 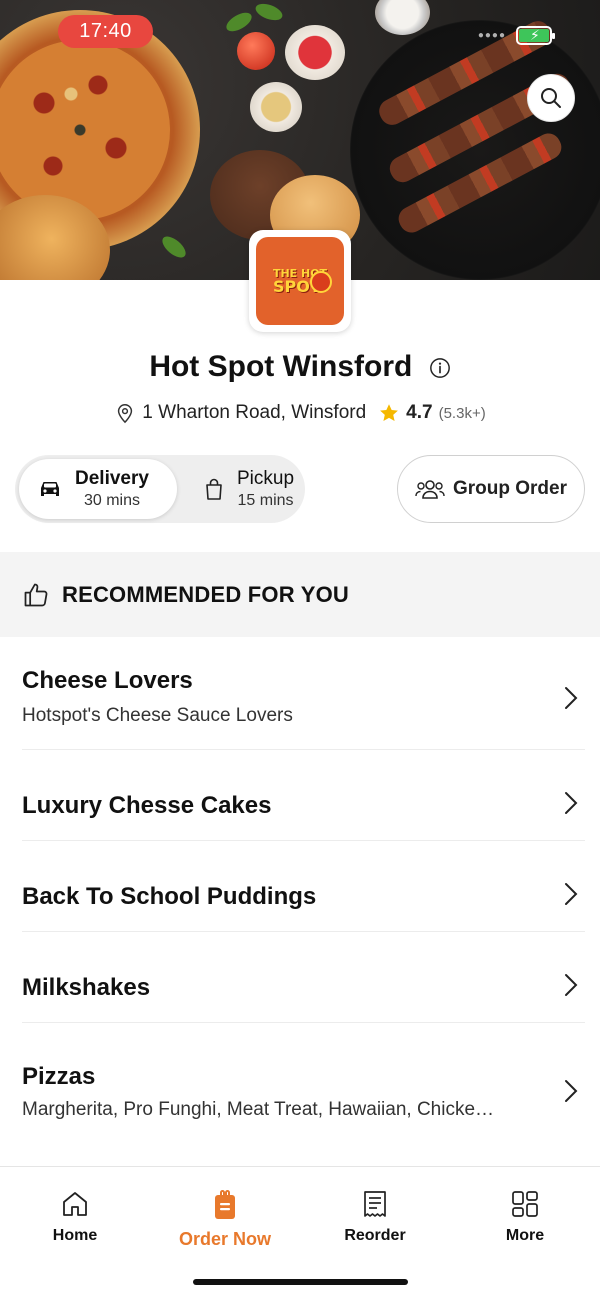 I want to click on section-header: RECOMMENDED FOR YOU, so click(x=300, y=594).